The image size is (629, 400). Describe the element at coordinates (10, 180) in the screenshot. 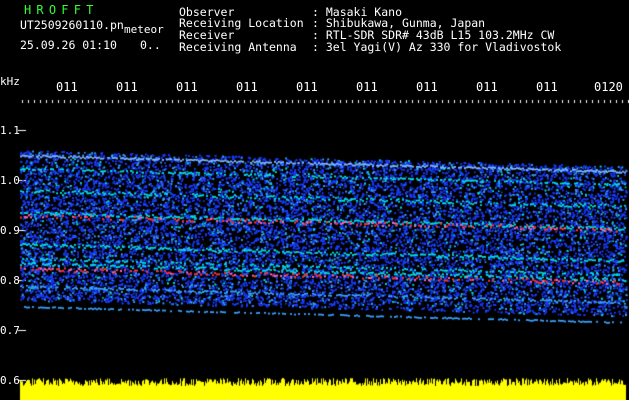

I see `y-tick-label: 1.0` at that location.